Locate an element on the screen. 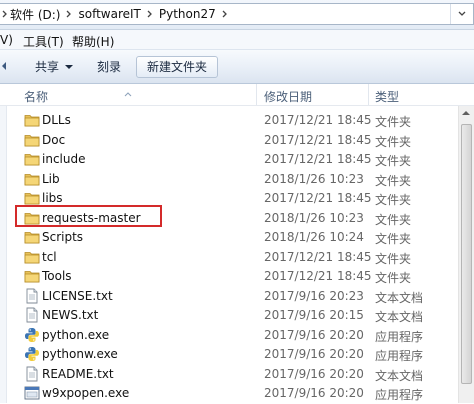 The image size is (474, 404). new-folder-label: 新建文件夹 is located at coordinates (177, 67).